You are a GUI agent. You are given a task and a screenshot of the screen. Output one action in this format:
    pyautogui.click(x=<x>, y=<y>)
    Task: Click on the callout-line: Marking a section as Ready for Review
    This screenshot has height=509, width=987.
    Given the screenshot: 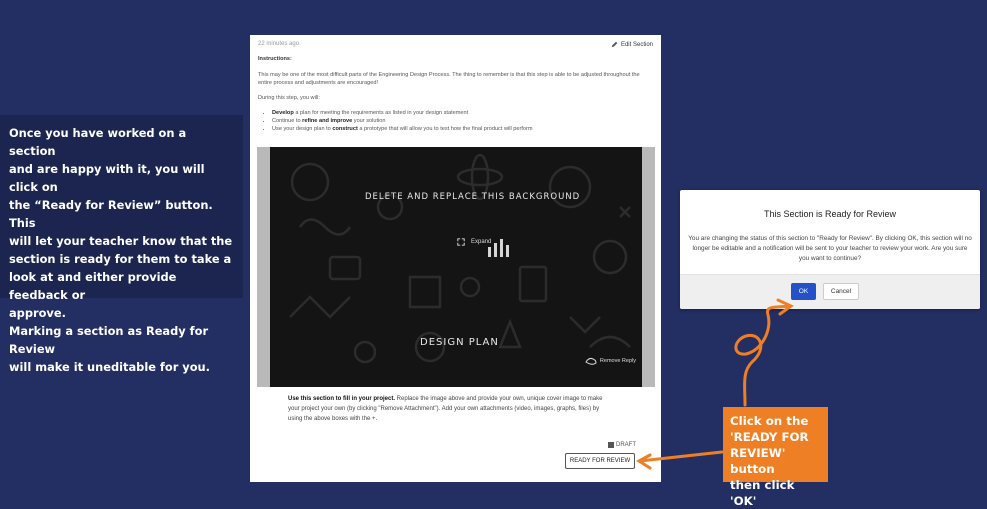 What is the action you would take?
    pyautogui.click(x=109, y=340)
    